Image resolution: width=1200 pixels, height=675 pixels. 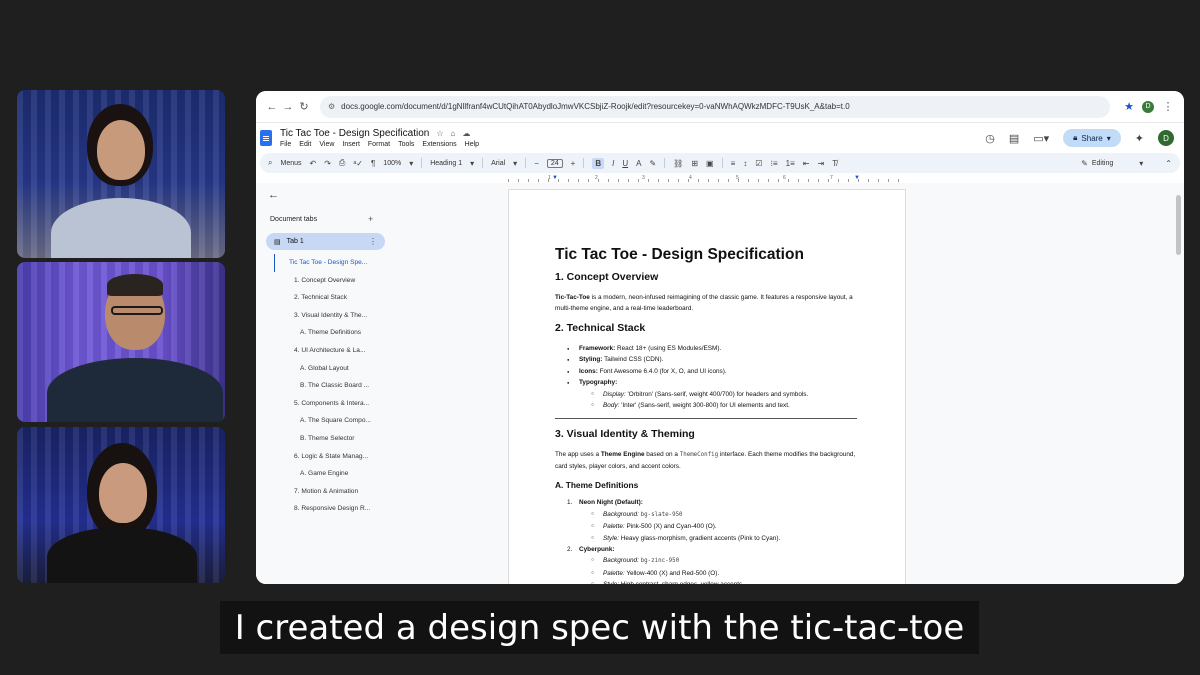 I want to click on collapse-menus-icon: ⌃, so click(x=1168, y=163).